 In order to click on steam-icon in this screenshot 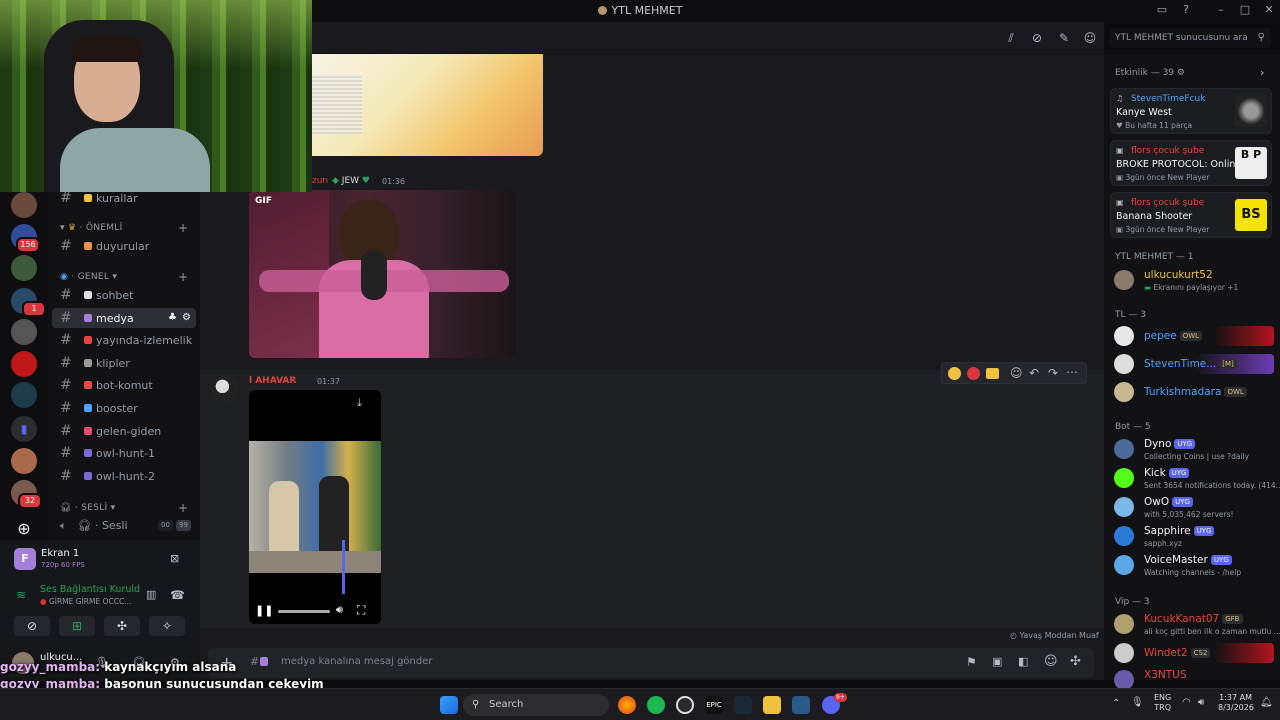, I will do `click(743, 705)`.